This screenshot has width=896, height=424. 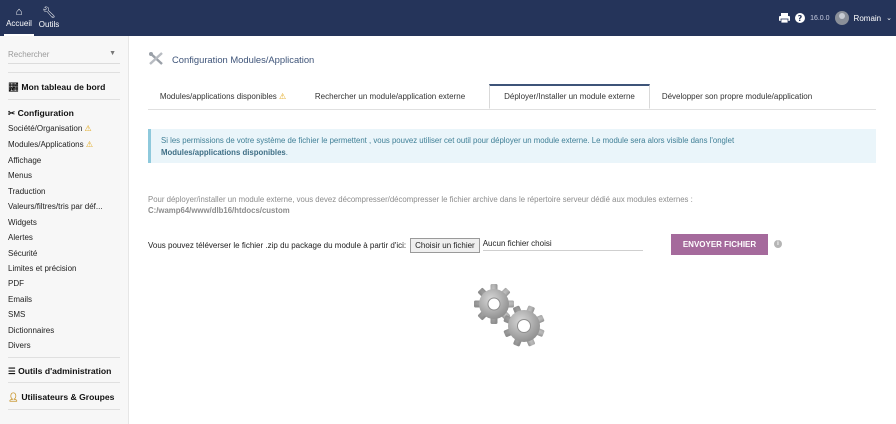 I want to click on nav-tools: 🔧︎ Outils, so click(x=49, y=18).